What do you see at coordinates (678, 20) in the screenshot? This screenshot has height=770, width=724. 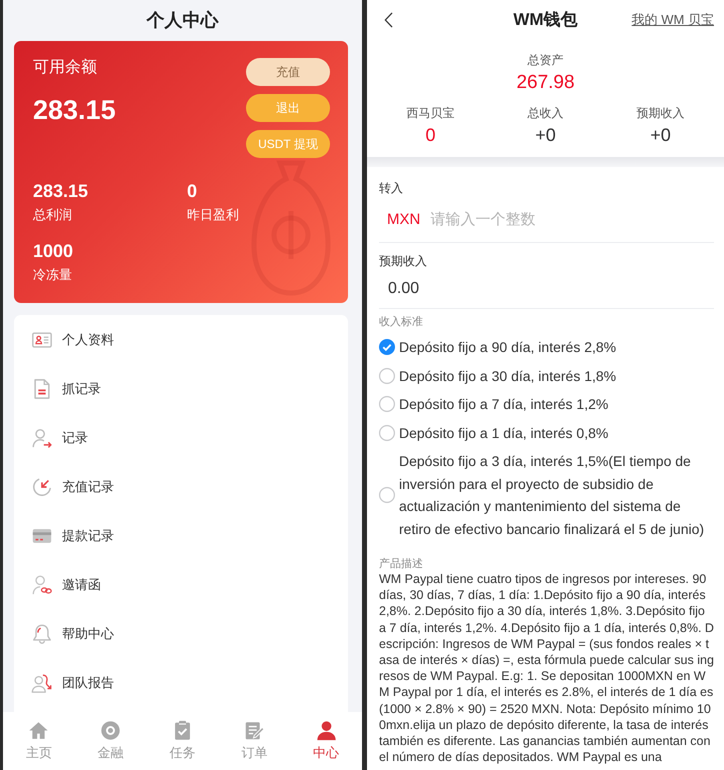 I see `header-link: 我的 WM 贝宝` at bounding box center [678, 20].